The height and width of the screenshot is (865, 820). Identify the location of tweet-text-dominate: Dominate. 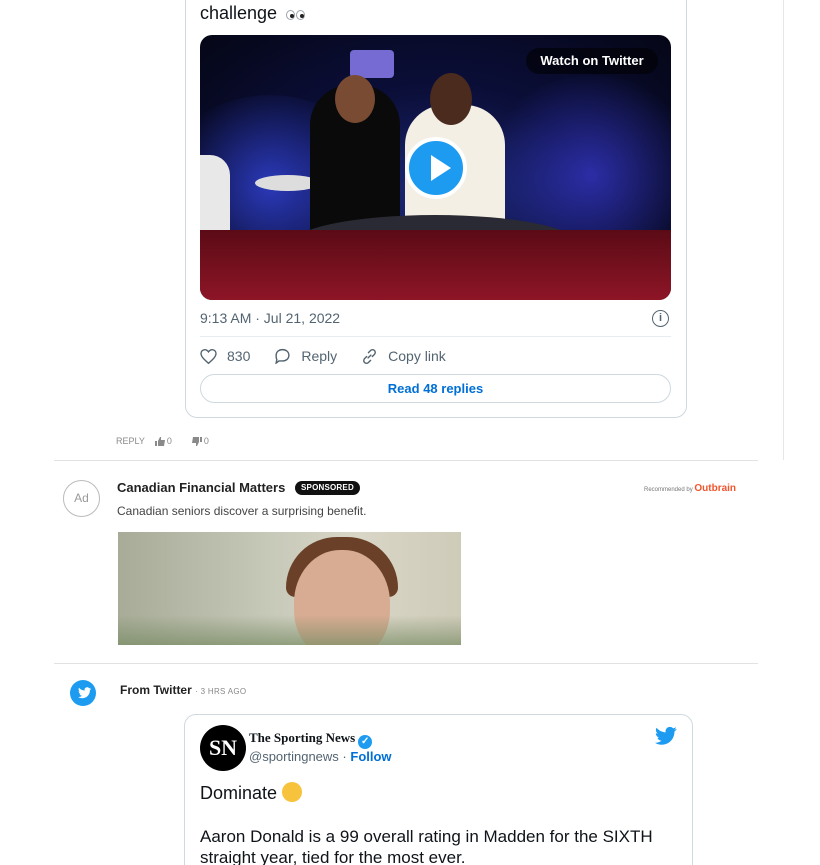
(239, 793).